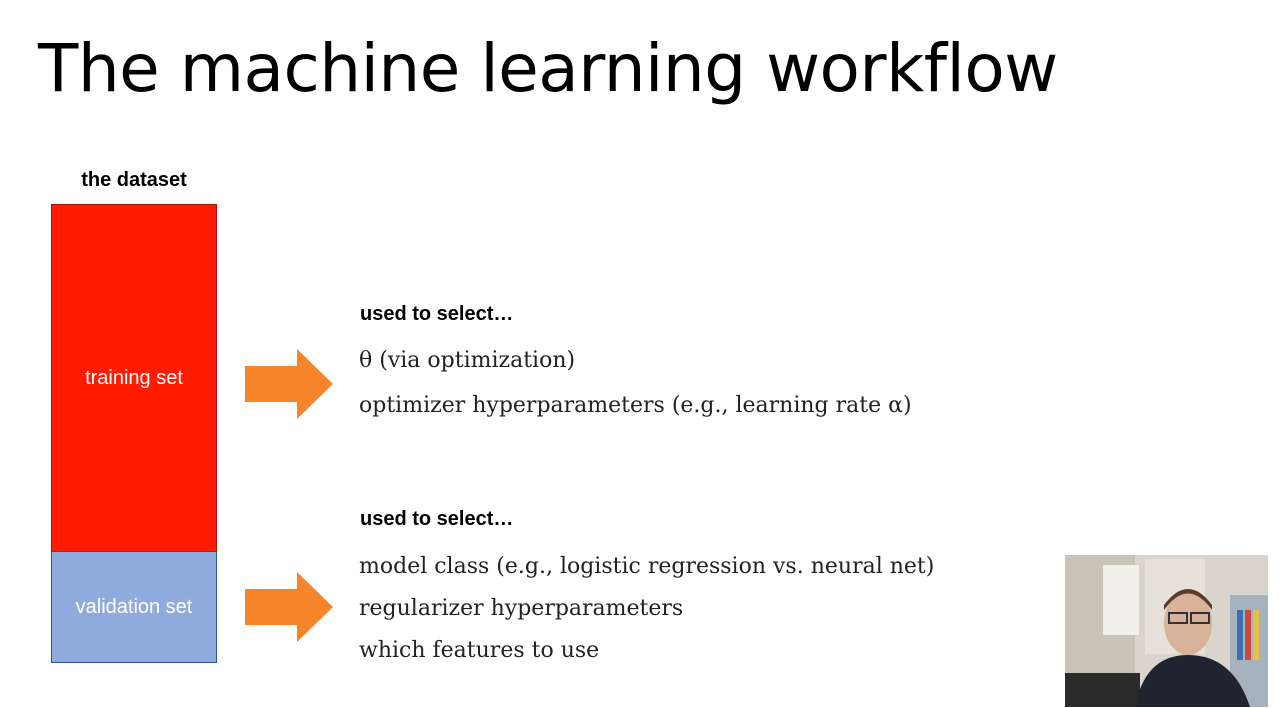  Describe the element at coordinates (479, 650) in the screenshot. I see `validation-item-features: which features to use` at that location.